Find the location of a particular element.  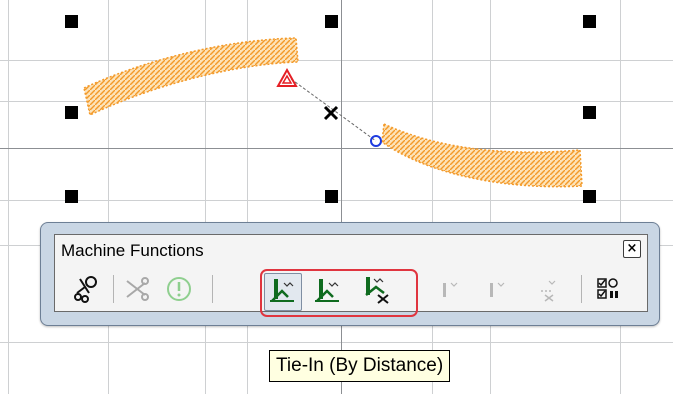

tie-in-alt-disabled-icon is located at coordinates (497, 289).